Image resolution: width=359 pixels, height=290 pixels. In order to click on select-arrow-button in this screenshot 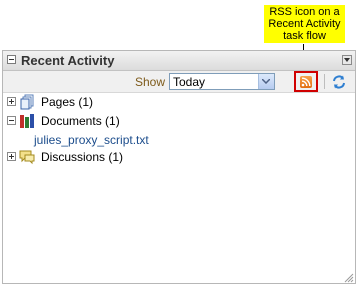, I will do `click(266, 81)`.